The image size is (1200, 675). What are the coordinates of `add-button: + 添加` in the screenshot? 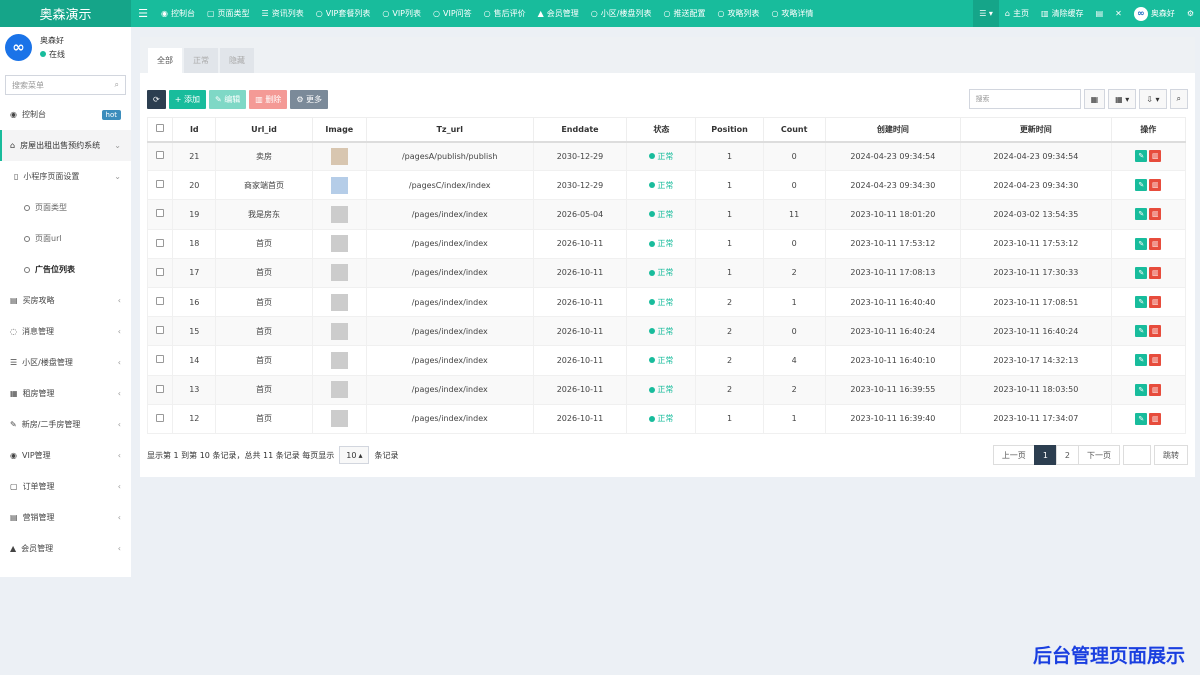 It's located at (187, 99).